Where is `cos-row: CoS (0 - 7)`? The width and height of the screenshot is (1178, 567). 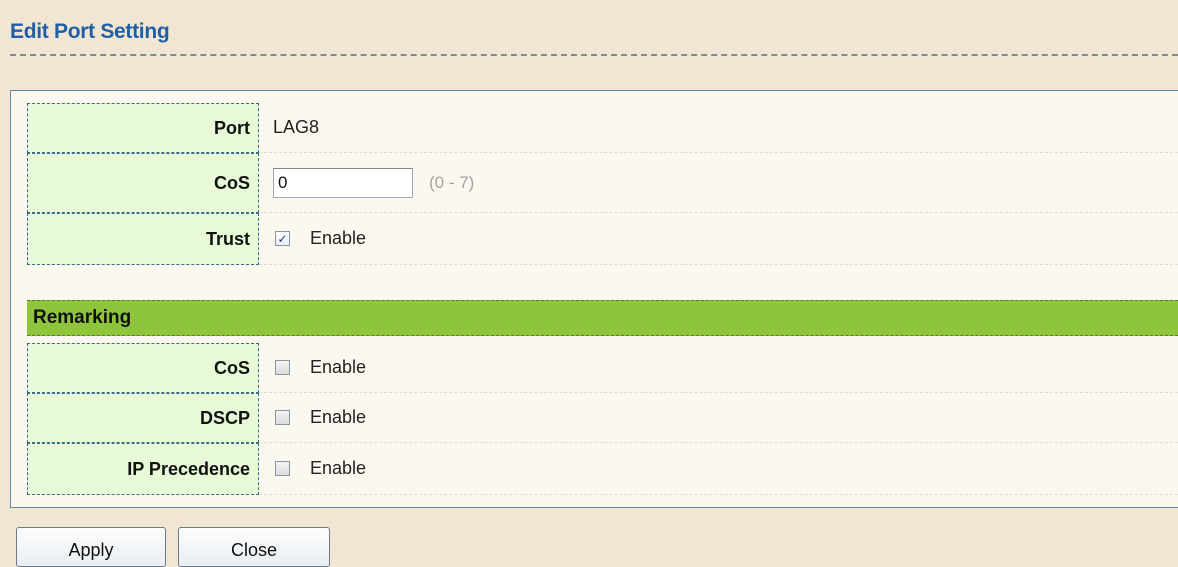 cos-row: CoS (0 - 7) is located at coordinates (594, 183).